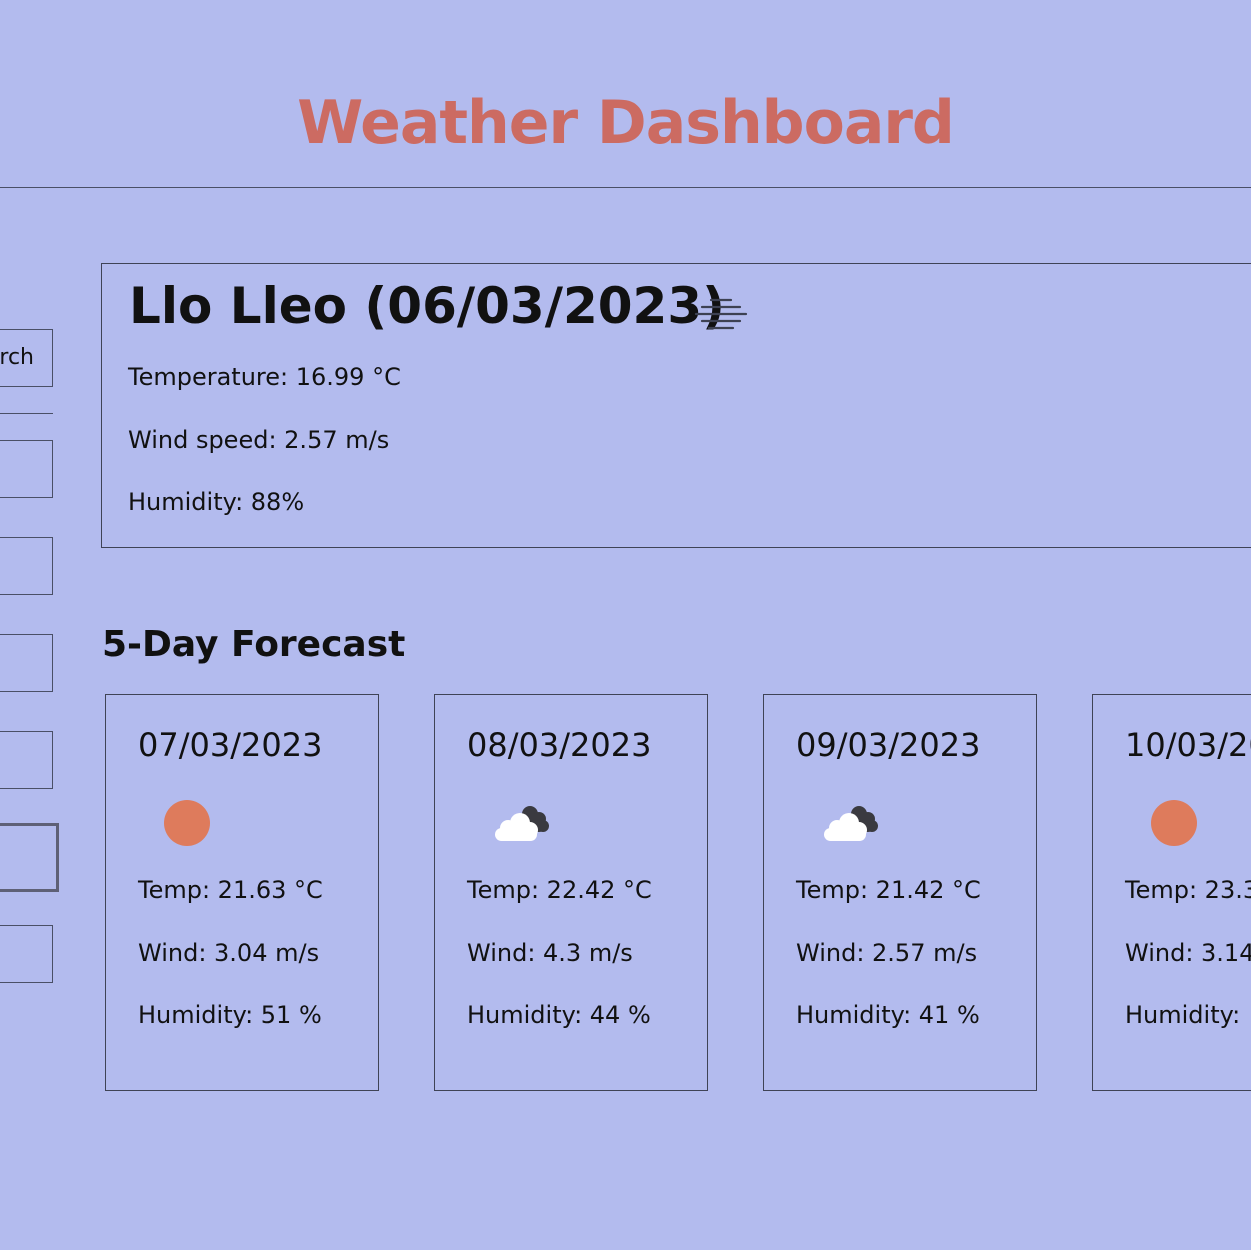  I want to click on forecast-temp: Temp: 21.63 °C, so click(230, 890).